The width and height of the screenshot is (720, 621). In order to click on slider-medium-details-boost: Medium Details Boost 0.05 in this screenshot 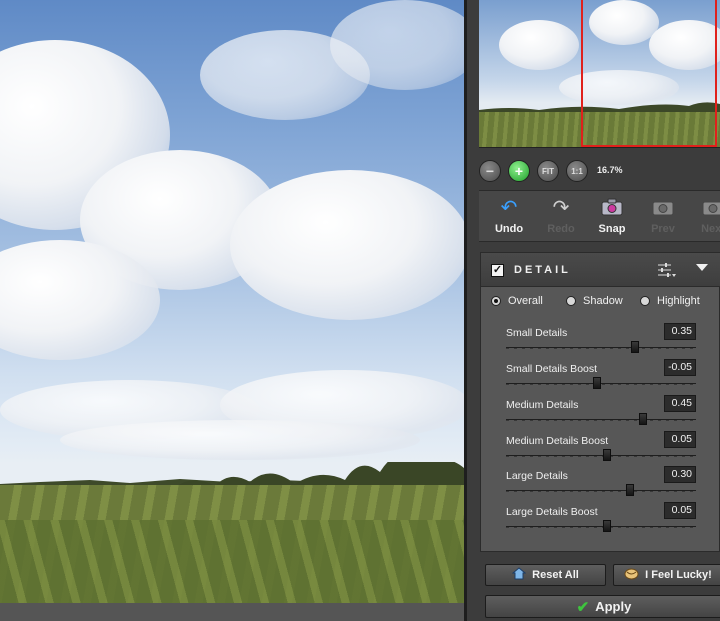, I will do `click(600, 447)`.